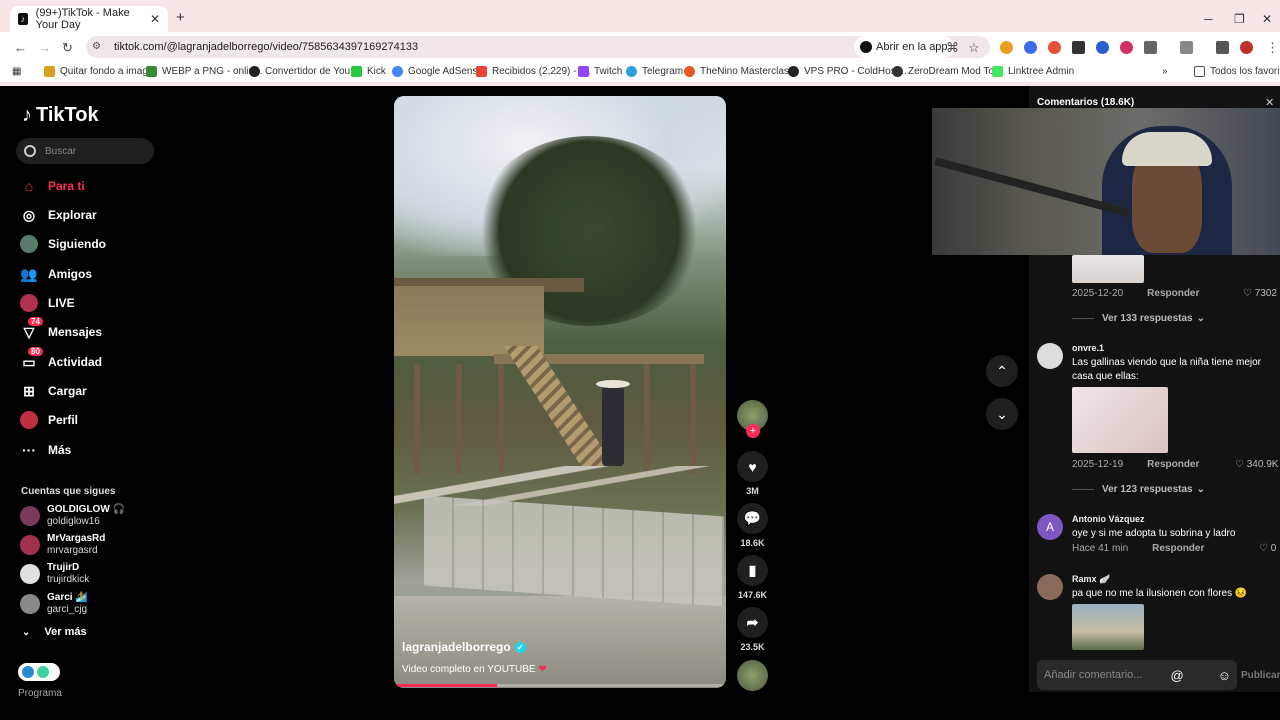 This screenshot has height=720, width=1280. I want to click on bookmark-item: Linktree Admin, so click(1033, 71).